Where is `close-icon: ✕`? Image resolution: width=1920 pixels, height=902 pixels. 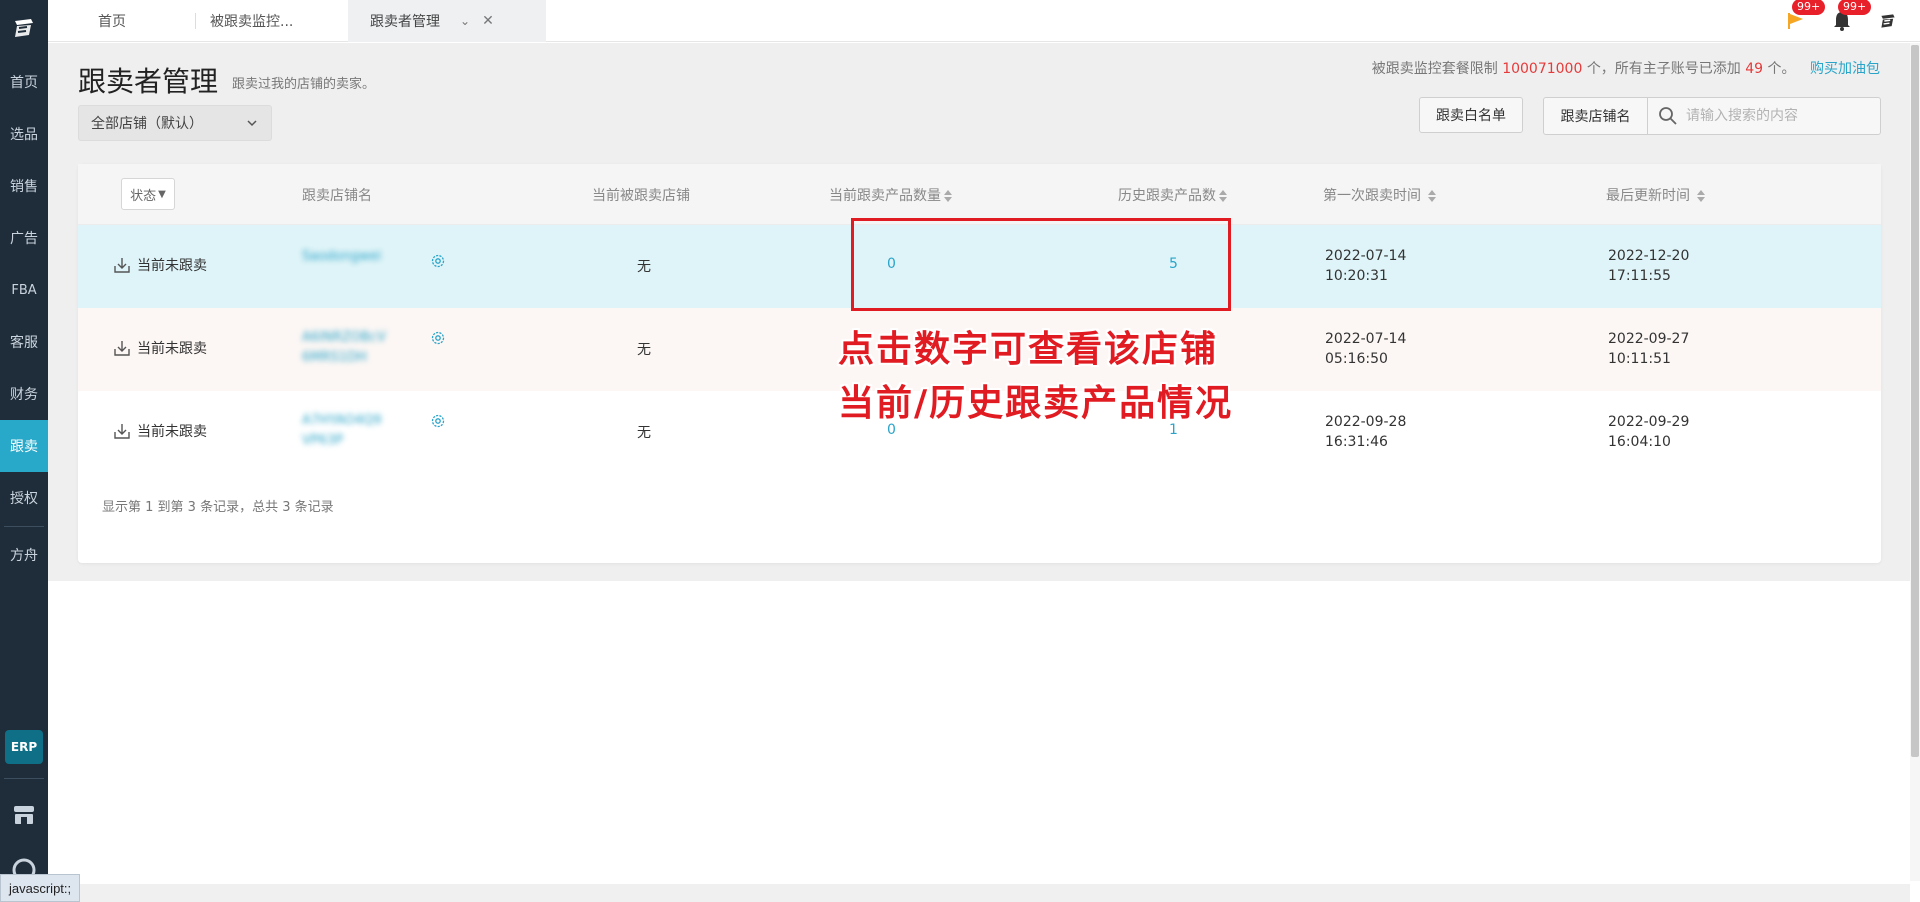 close-icon: ✕ is located at coordinates (488, 21).